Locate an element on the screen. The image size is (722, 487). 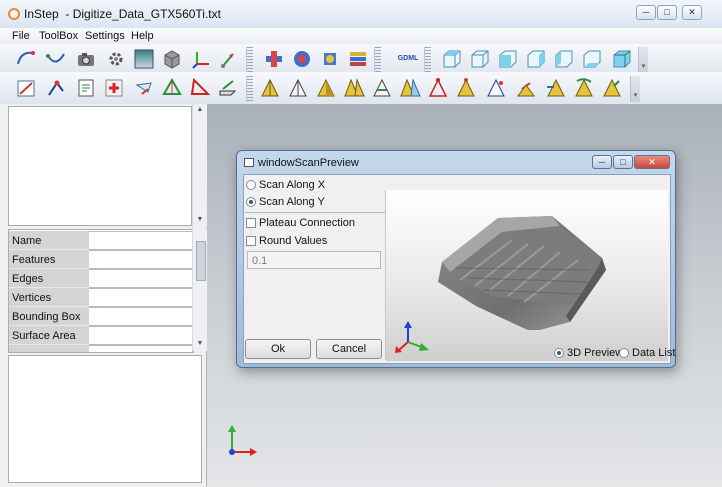
curve-arc-icon is located at coordinates (26, 59).